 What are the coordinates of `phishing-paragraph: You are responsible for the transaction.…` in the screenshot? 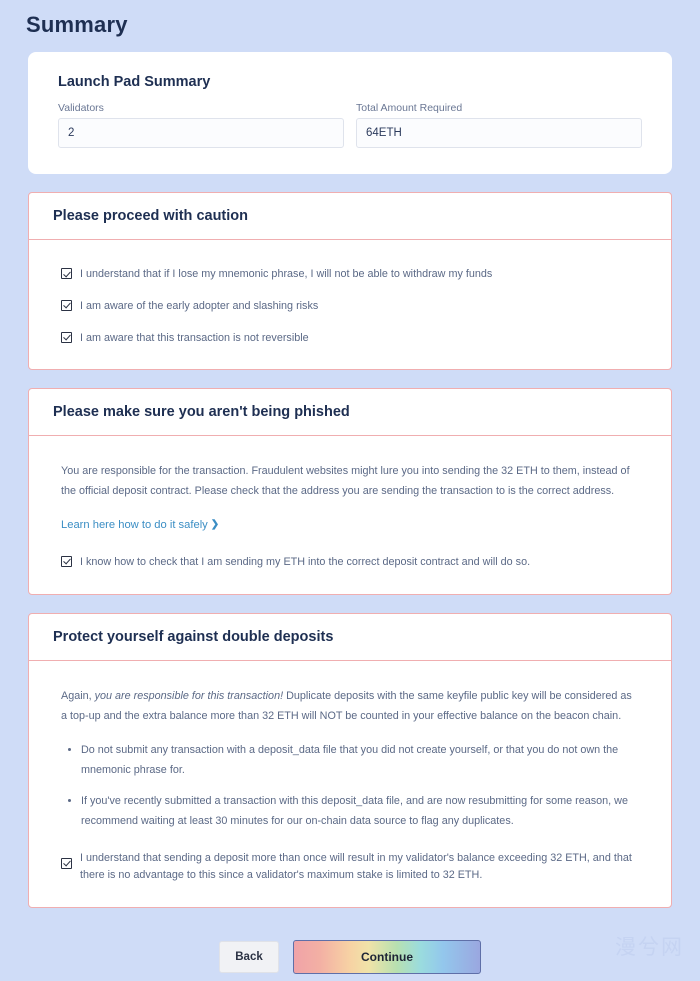 It's located at (345, 481).